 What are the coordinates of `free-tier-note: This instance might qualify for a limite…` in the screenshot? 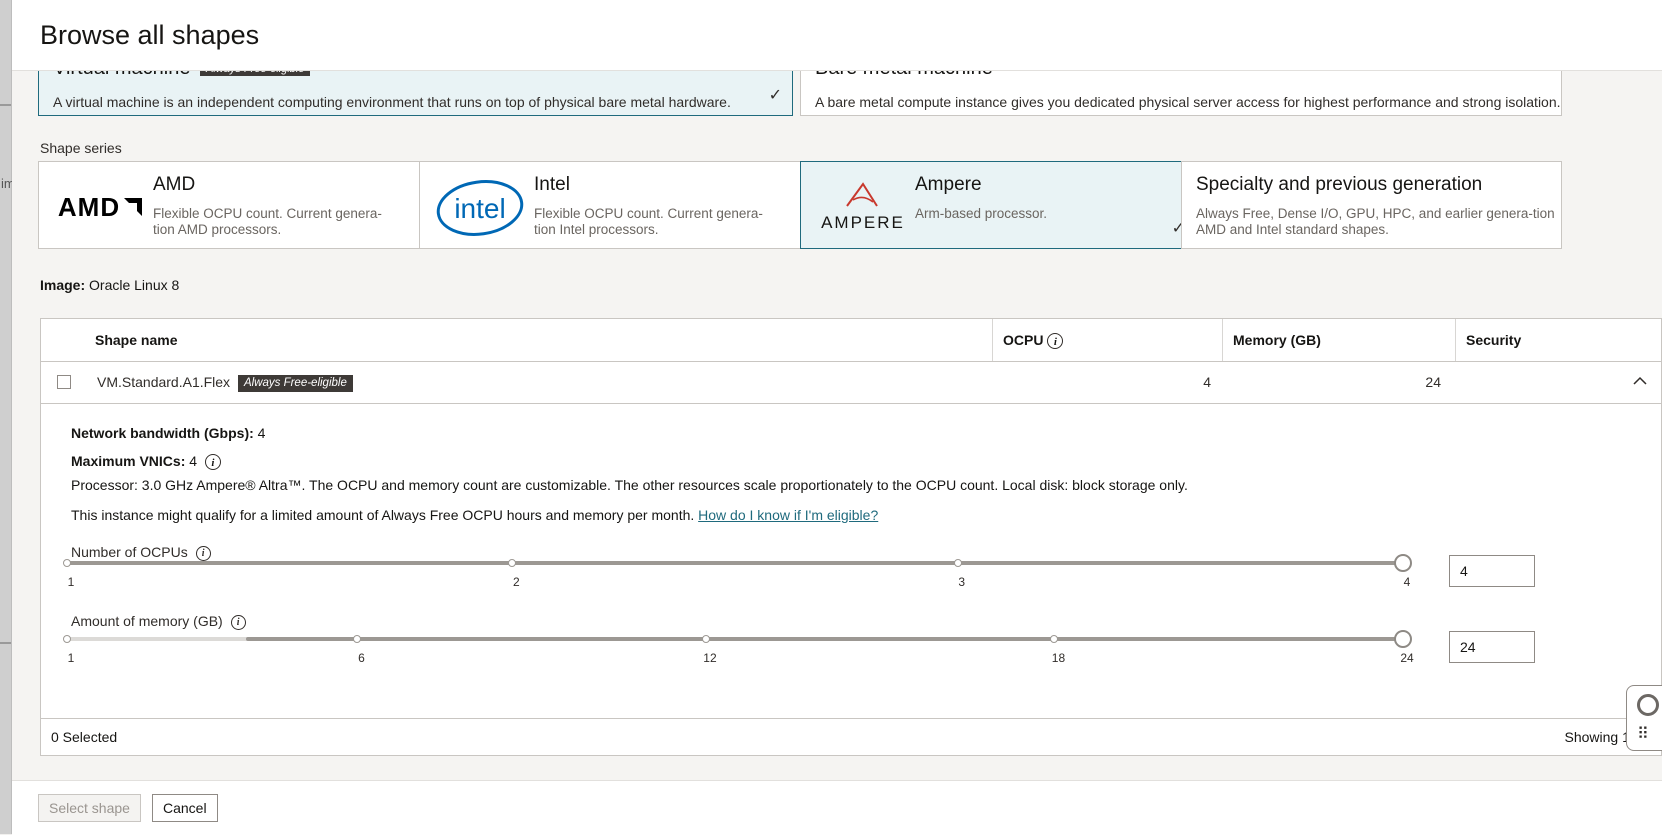 It's located at (383, 515).